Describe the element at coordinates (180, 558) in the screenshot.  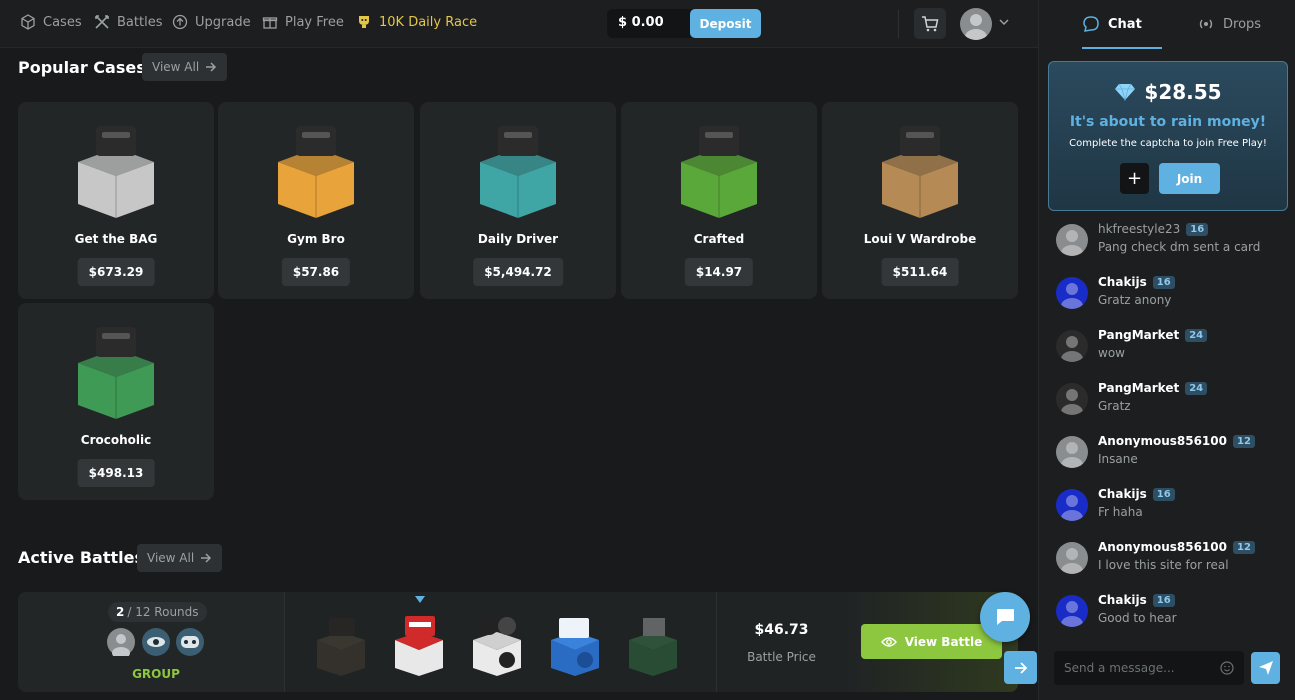
I see `battles-view-all-button: View All` at that location.